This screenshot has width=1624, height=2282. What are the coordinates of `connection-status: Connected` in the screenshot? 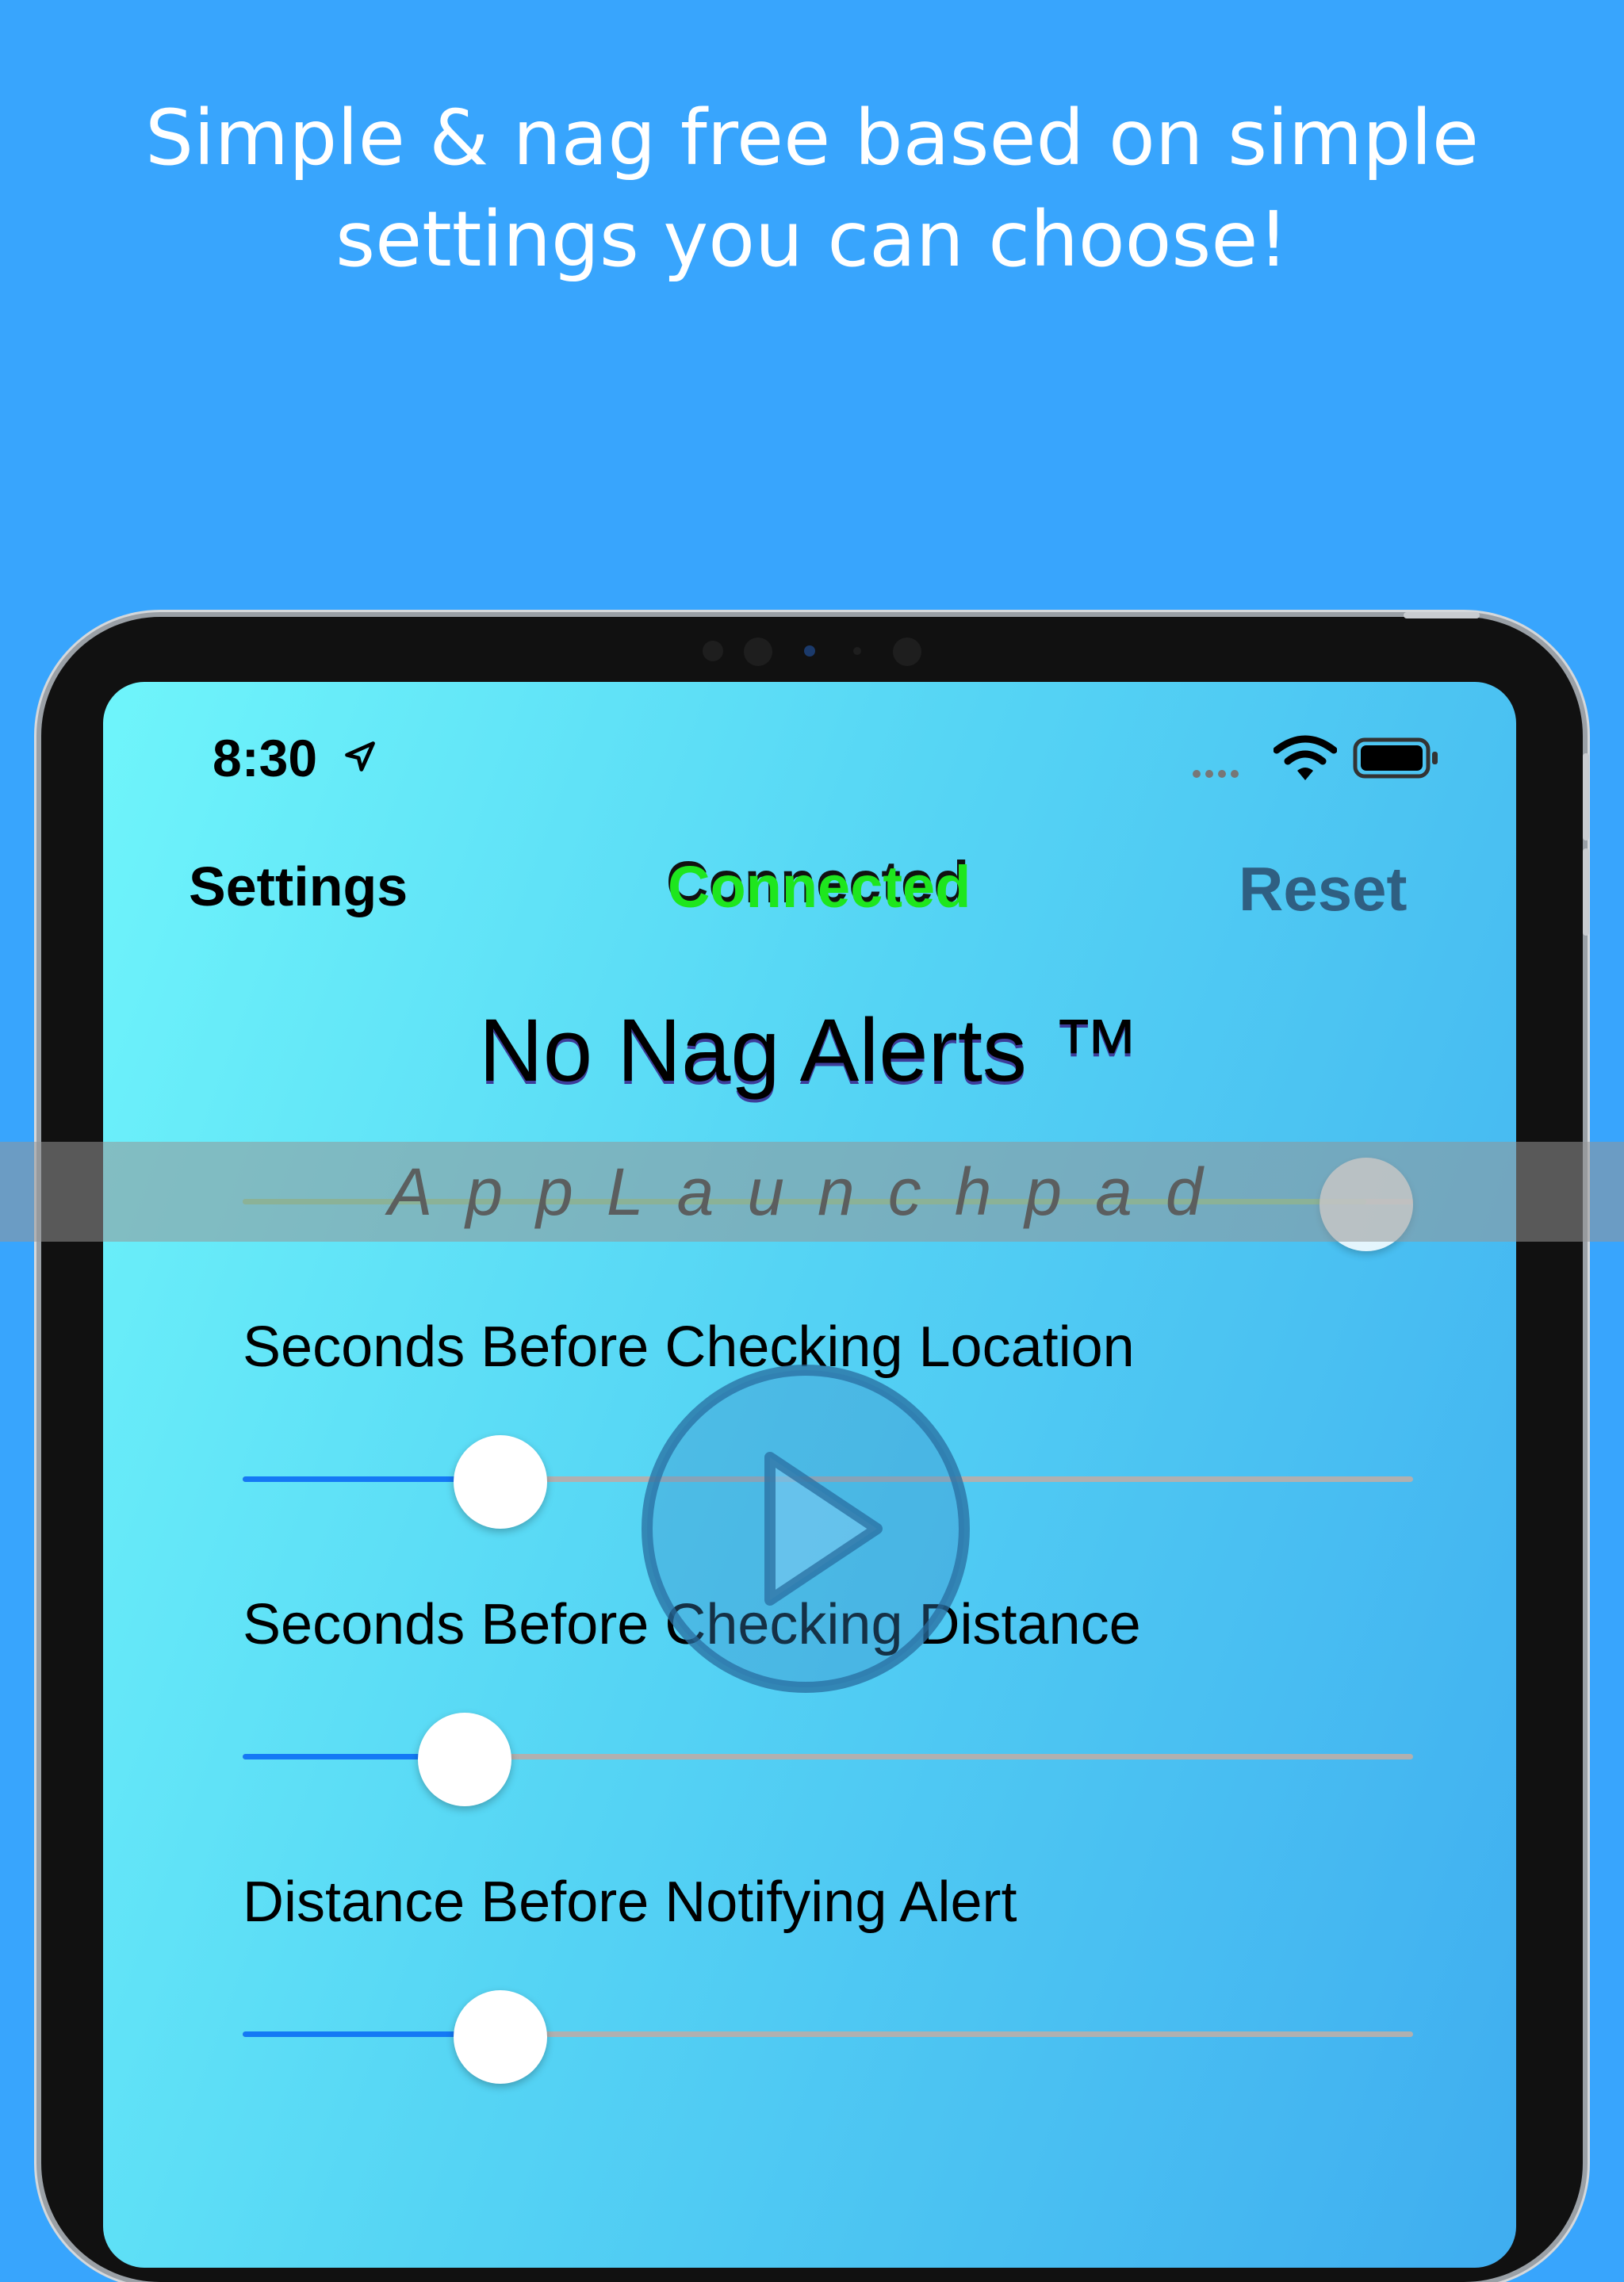 It's located at (819, 887).